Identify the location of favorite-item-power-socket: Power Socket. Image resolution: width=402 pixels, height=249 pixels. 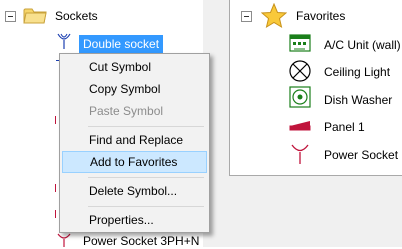
(361, 155).